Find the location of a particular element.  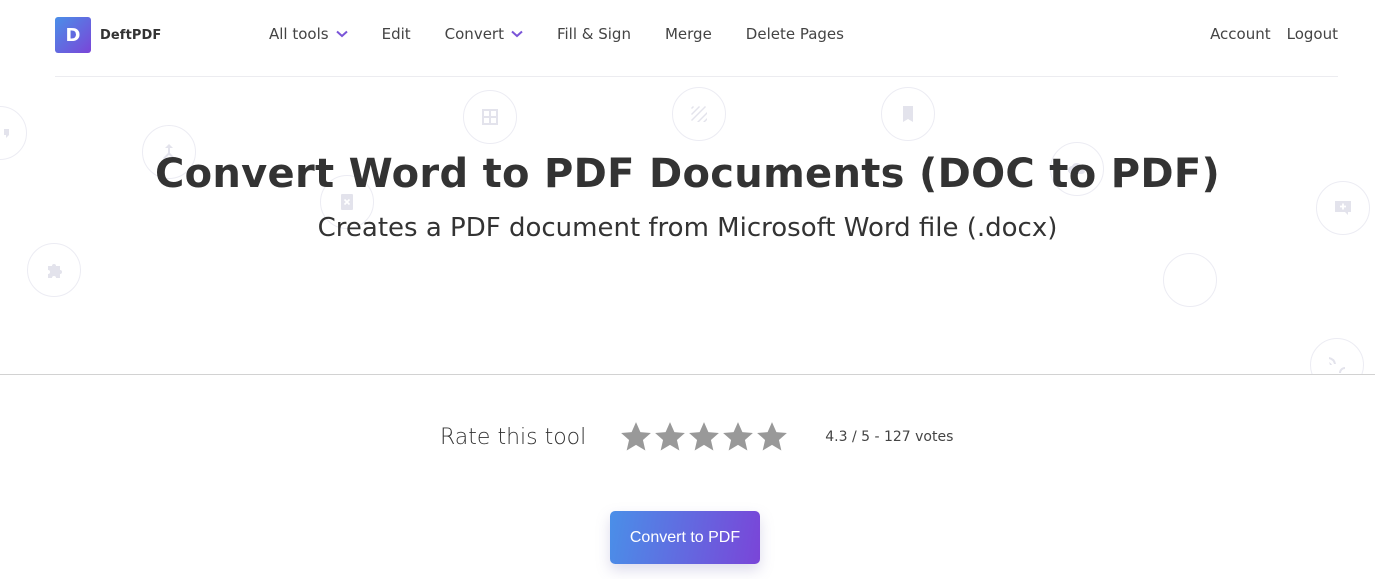

nav-all-tools-label: All tools is located at coordinates (299, 34).